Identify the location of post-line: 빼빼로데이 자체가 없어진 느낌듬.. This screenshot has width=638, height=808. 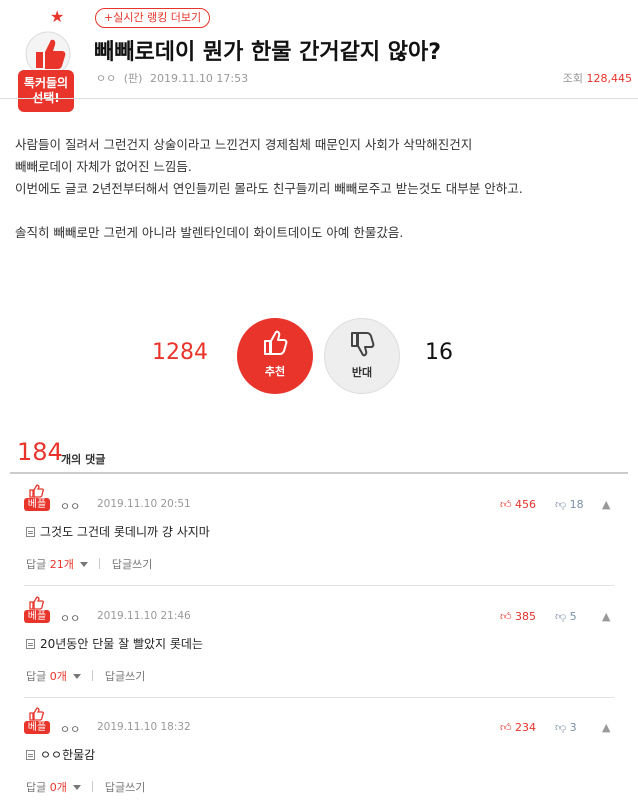
(103, 166).